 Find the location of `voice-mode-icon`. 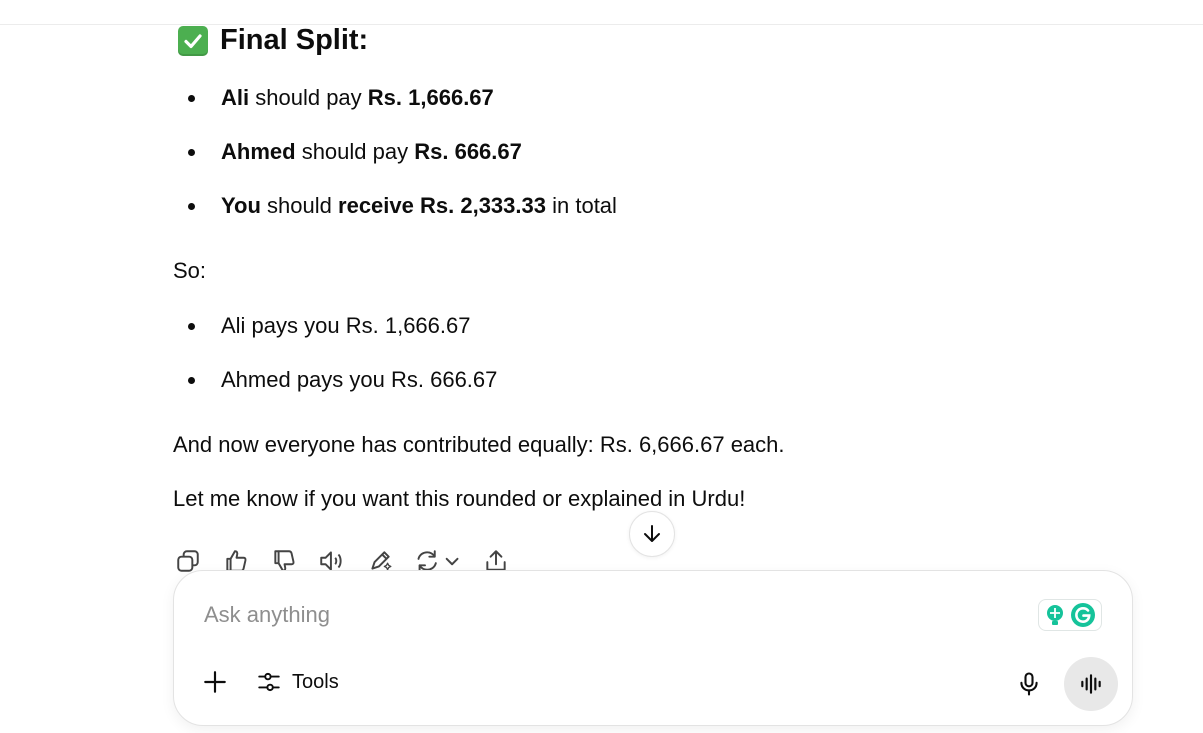

voice-mode-icon is located at coordinates (1091, 684).